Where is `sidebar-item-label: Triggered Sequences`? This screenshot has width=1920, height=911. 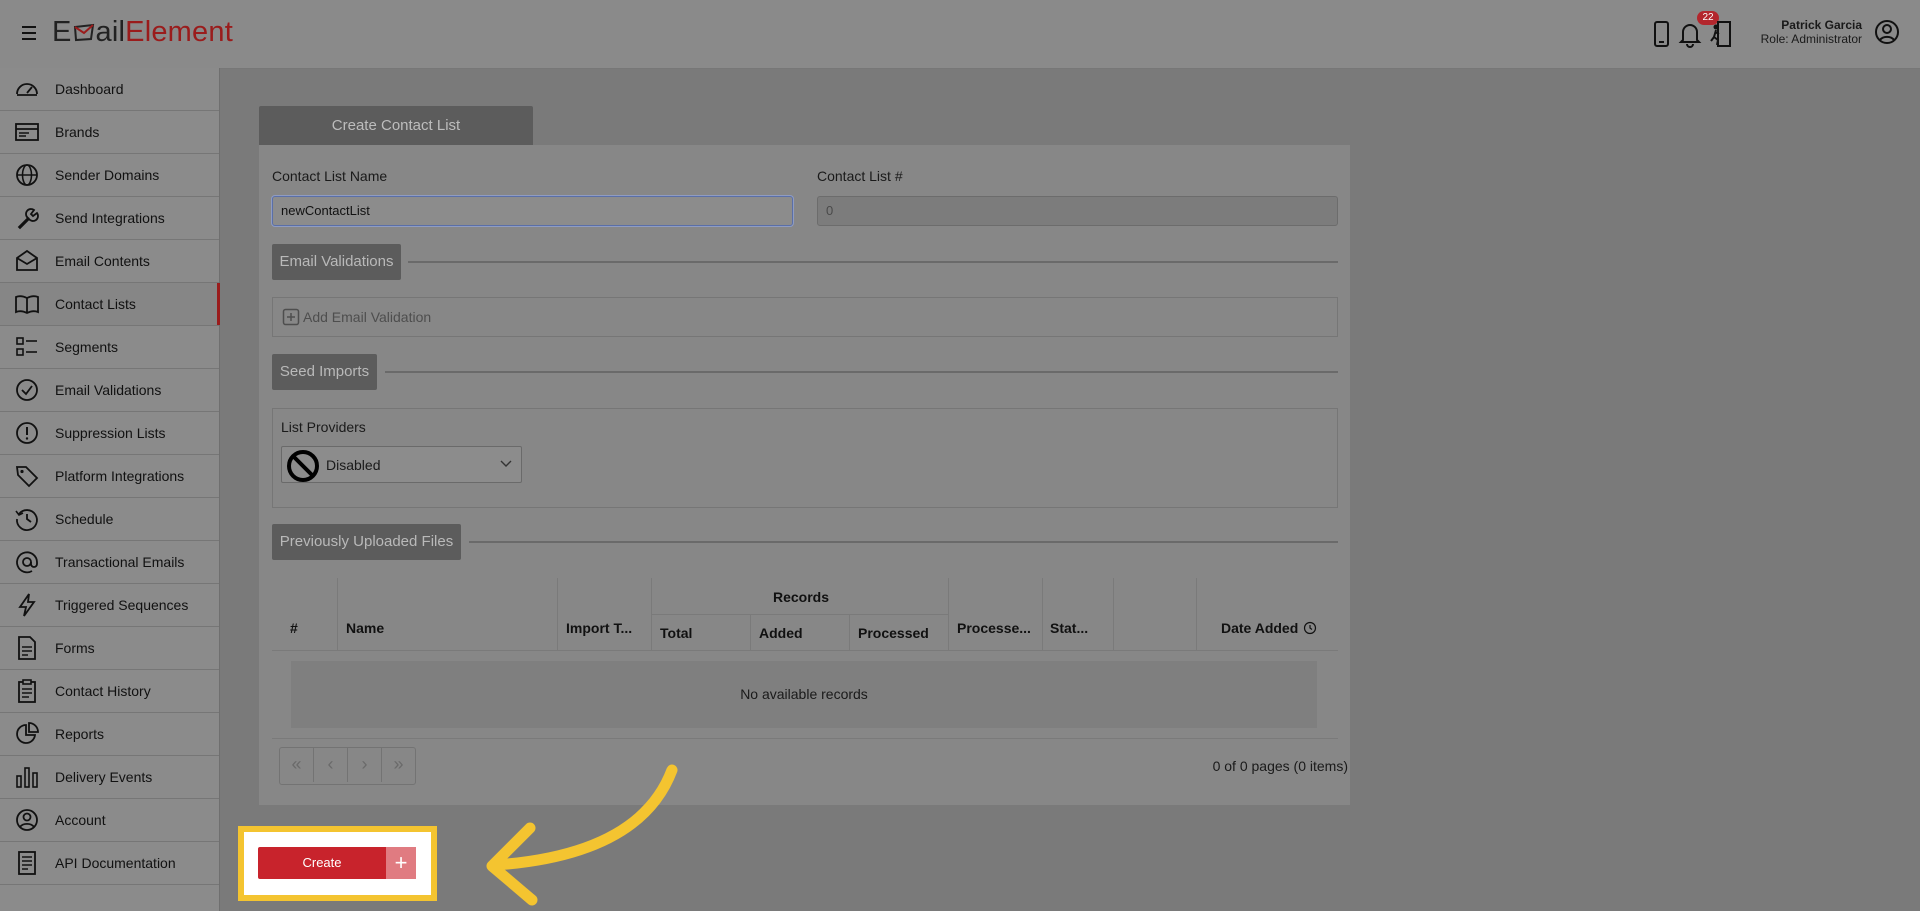
sidebar-item-label: Triggered Sequences is located at coordinates (122, 605).